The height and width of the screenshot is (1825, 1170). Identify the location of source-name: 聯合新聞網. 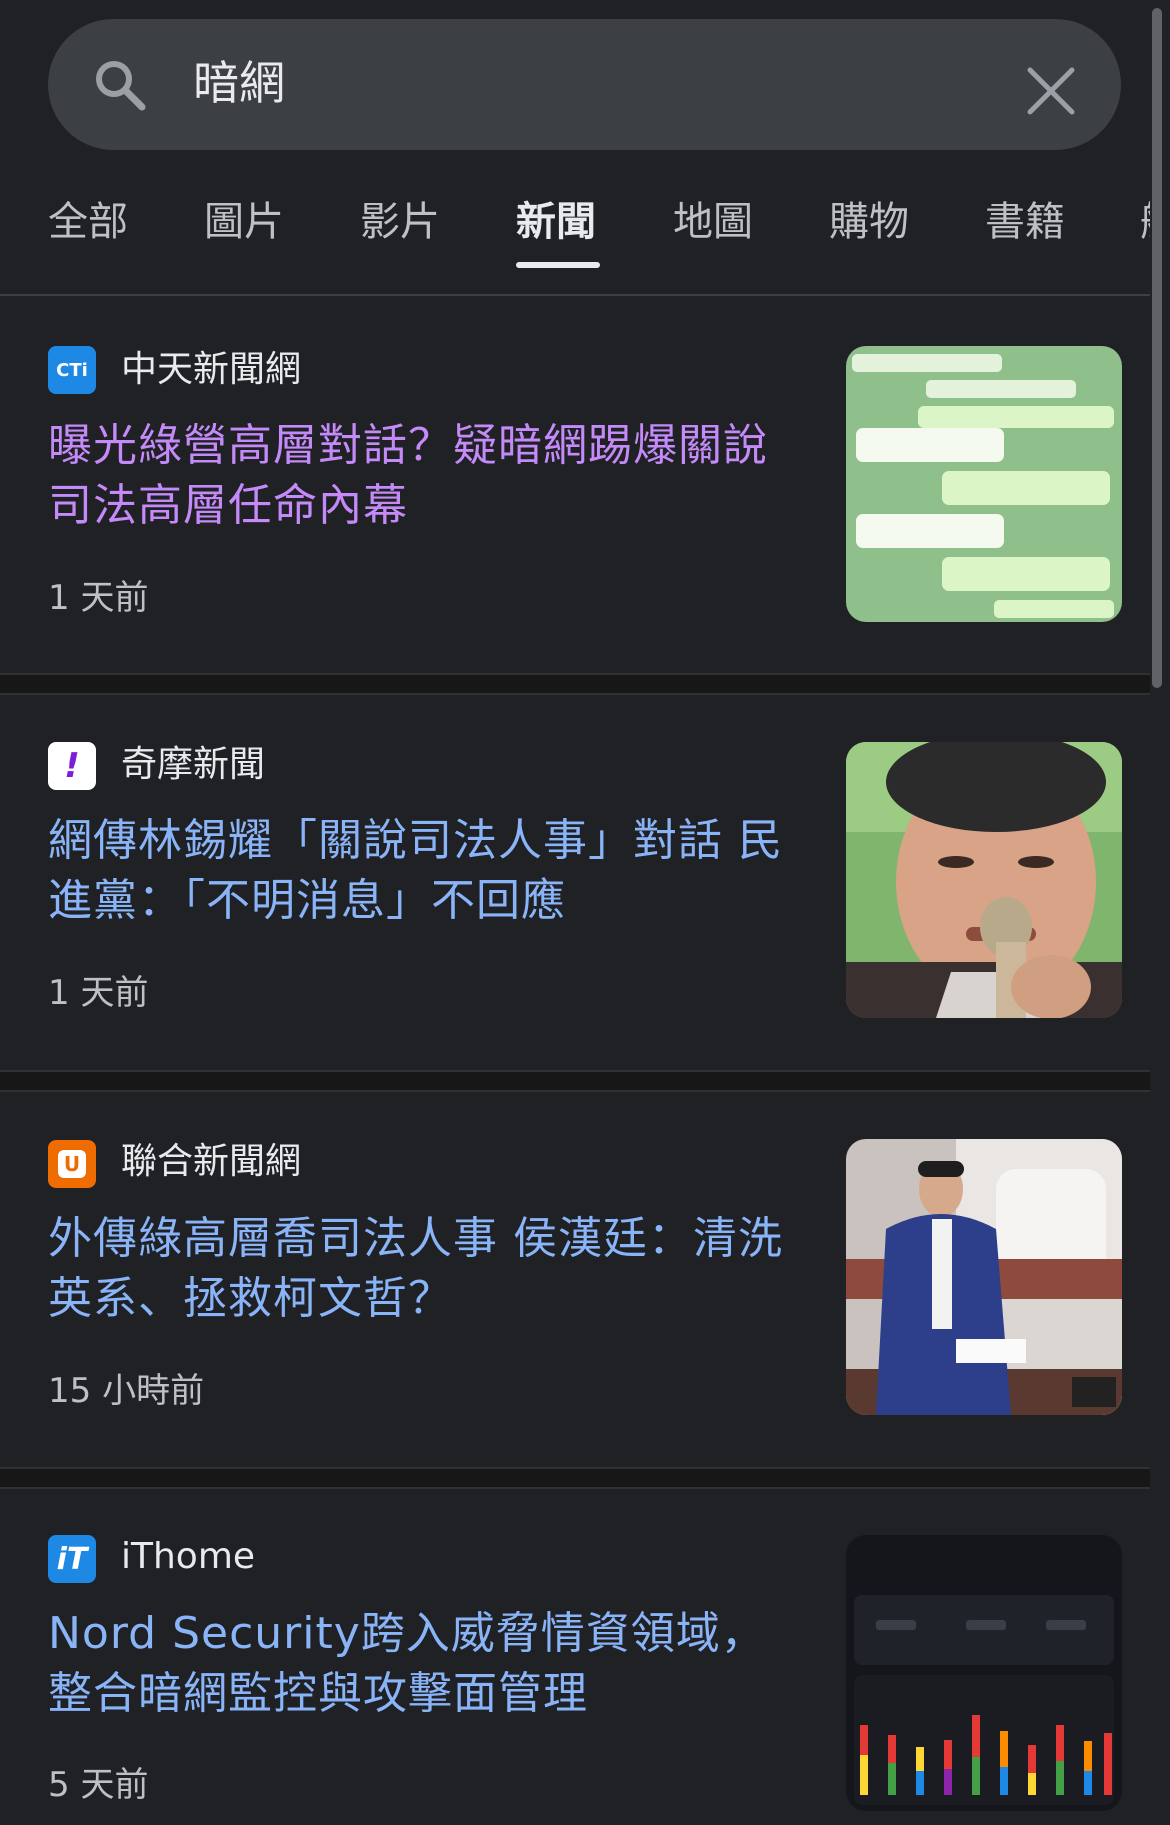
(211, 1161).